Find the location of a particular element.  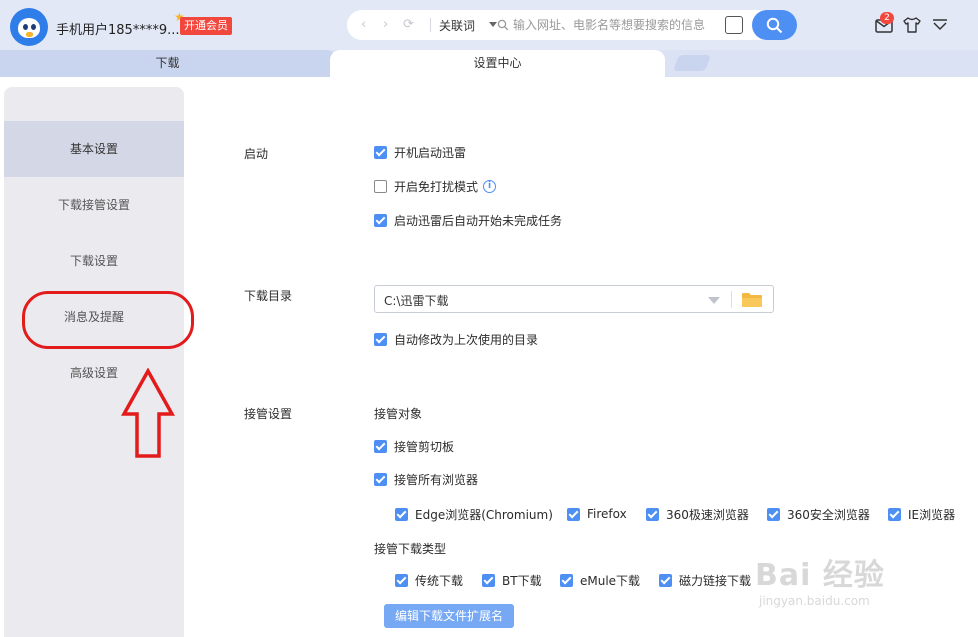

option-label: IE浏览器 is located at coordinates (932, 514).